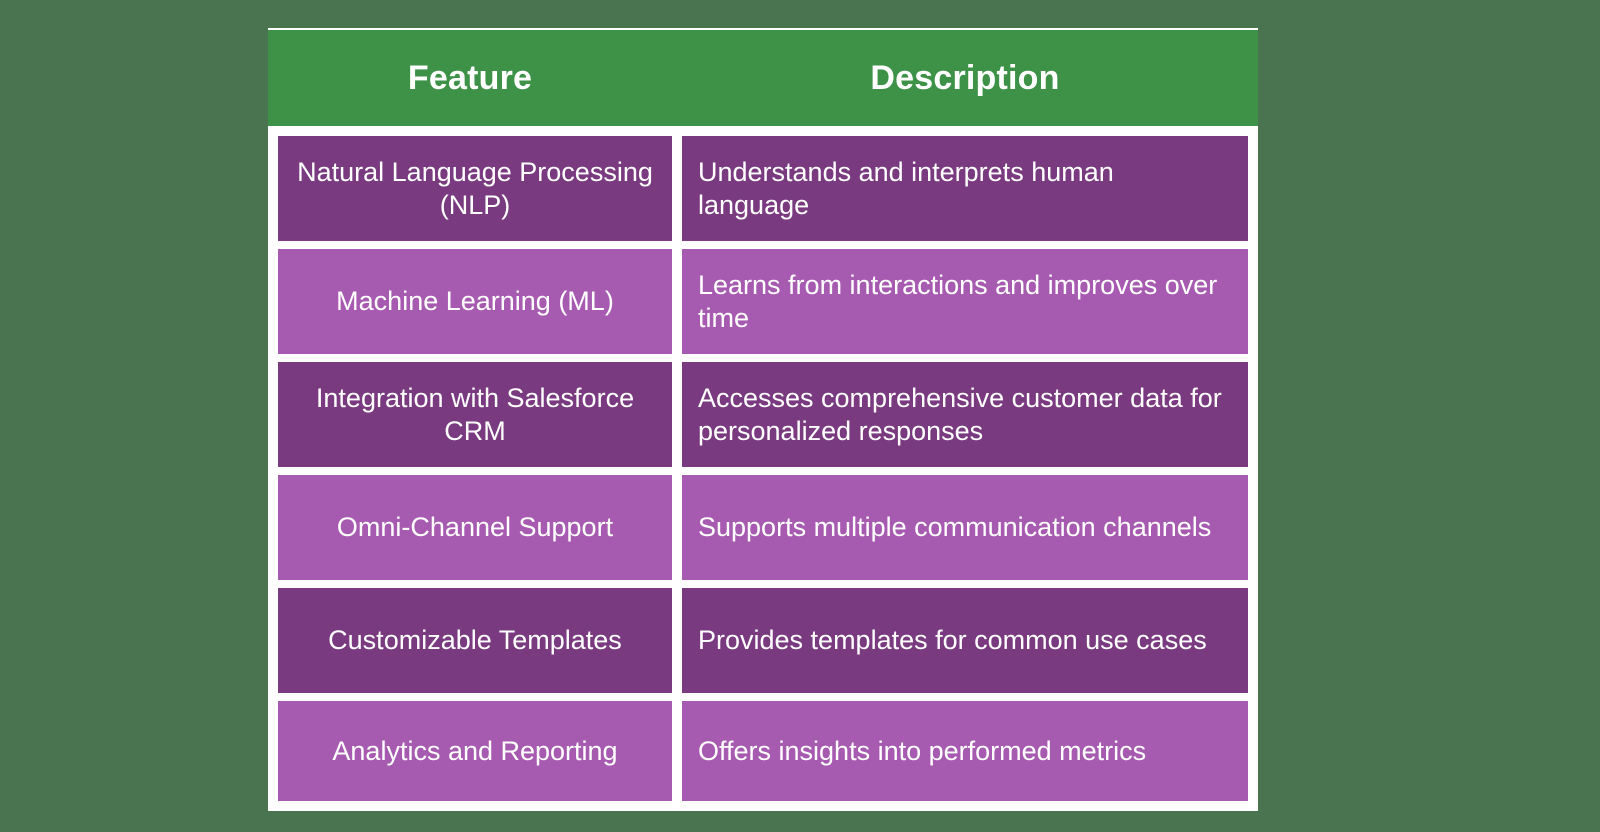  What do you see at coordinates (475, 640) in the screenshot?
I see `feature-cell: Customizable Templates` at bounding box center [475, 640].